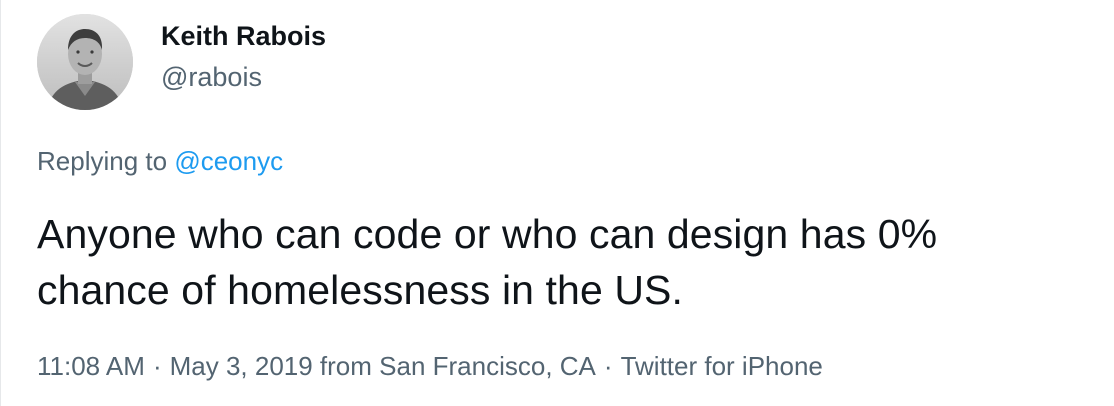  I want to click on replying-to: Replying to @ceonyc, so click(160, 161).